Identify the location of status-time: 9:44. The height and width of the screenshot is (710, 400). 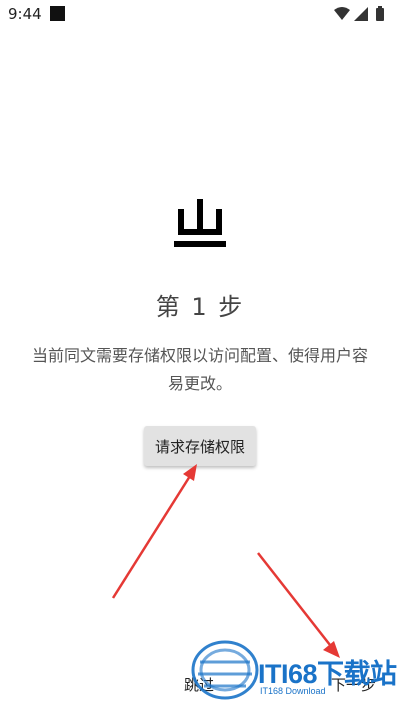
(25, 14).